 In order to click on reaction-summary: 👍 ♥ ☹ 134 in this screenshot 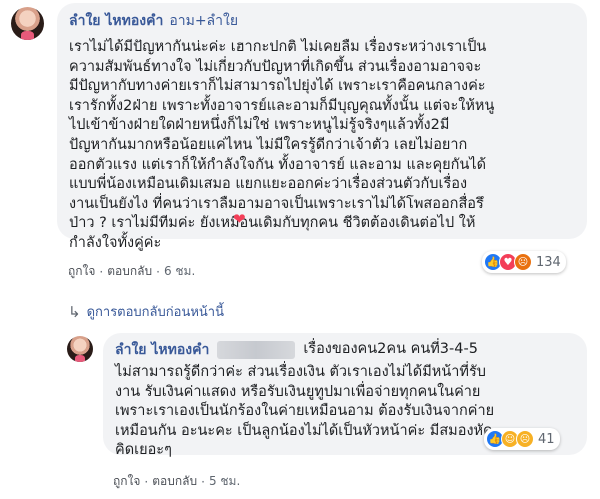, I will do `click(524, 262)`.